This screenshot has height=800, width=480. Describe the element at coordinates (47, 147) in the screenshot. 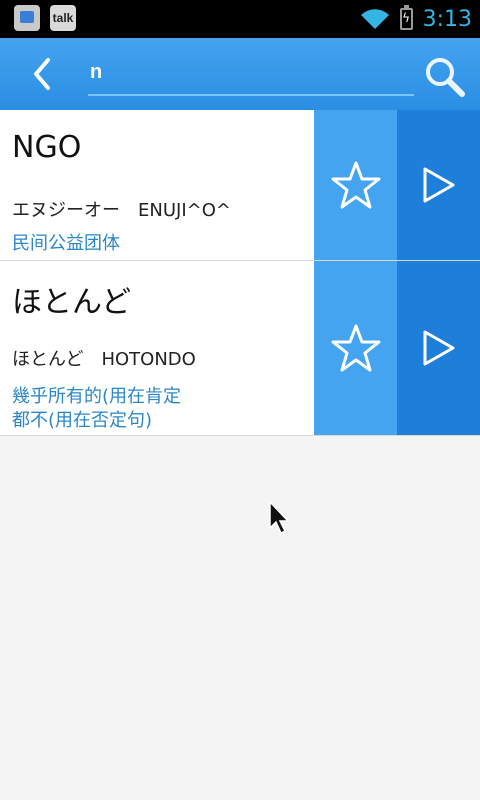

I see `entry-word: NGO` at that location.